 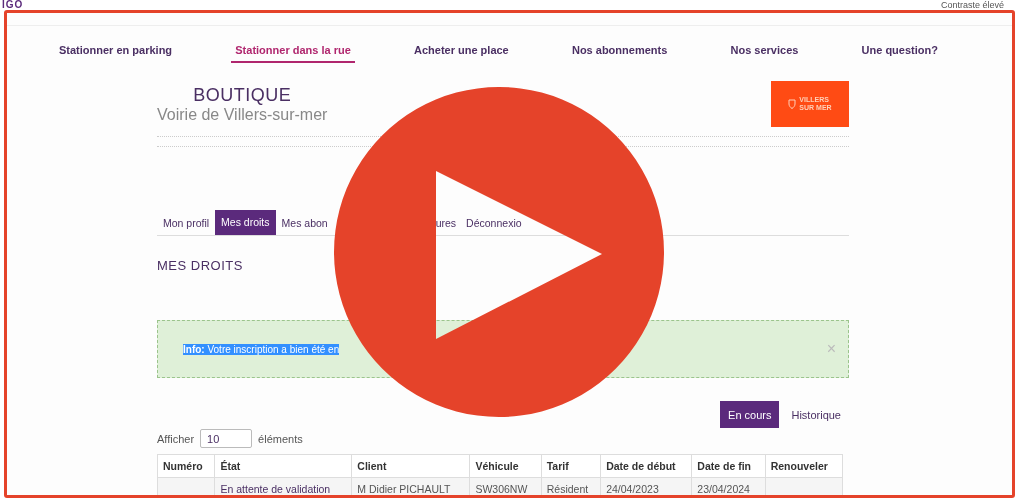 What do you see at coordinates (446, 226) in the screenshot?
I see `profile-tab: ures` at bounding box center [446, 226].